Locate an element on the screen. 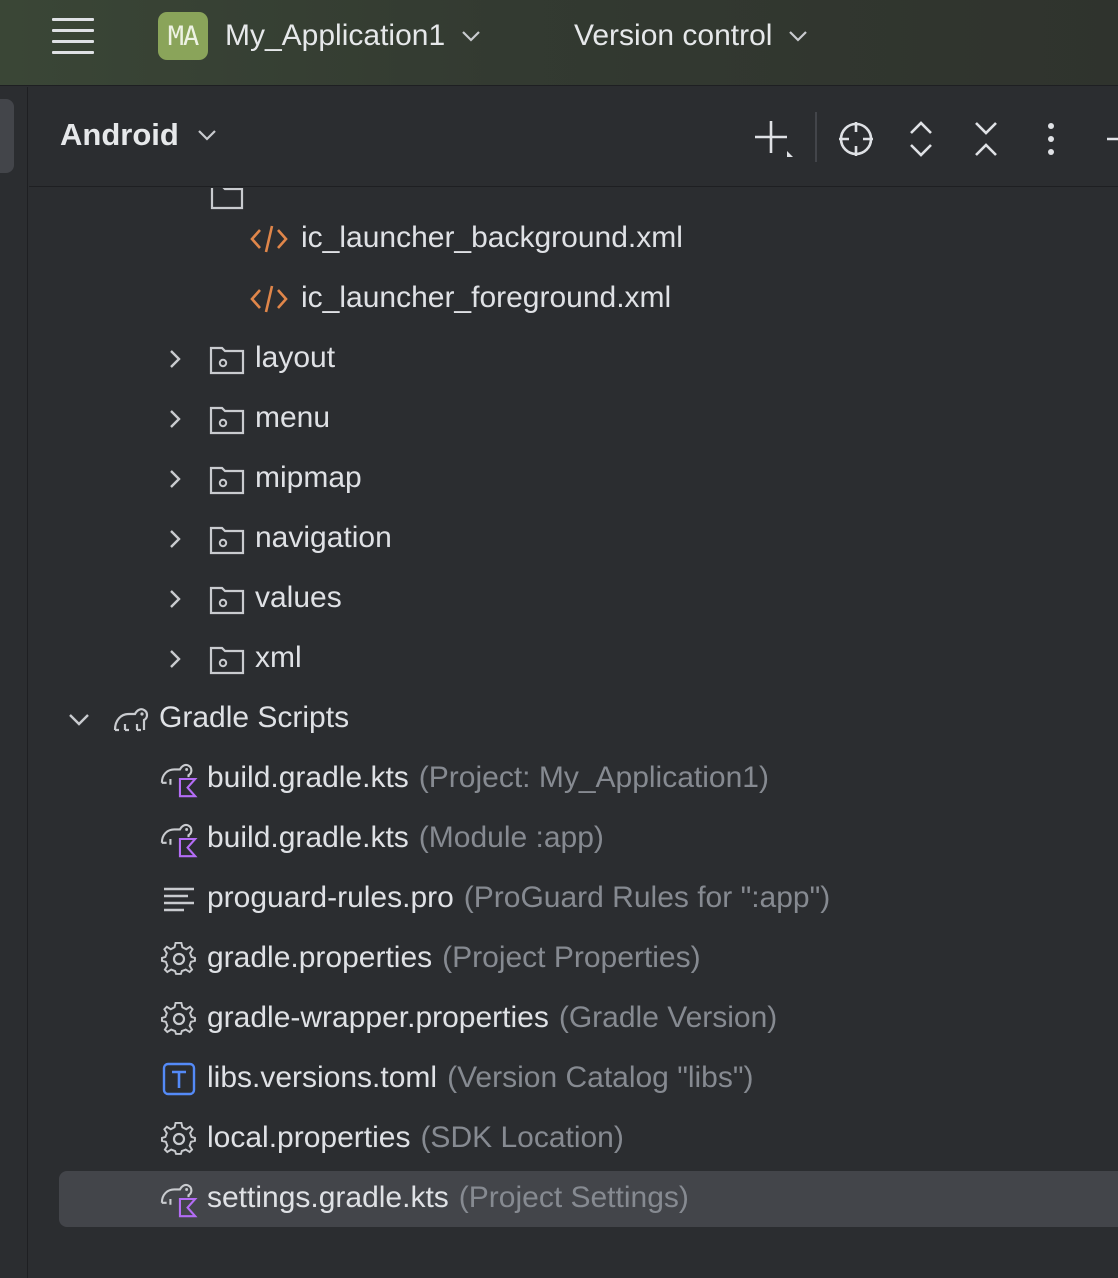  file-name: mipmap is located at coordinates (308, 477).